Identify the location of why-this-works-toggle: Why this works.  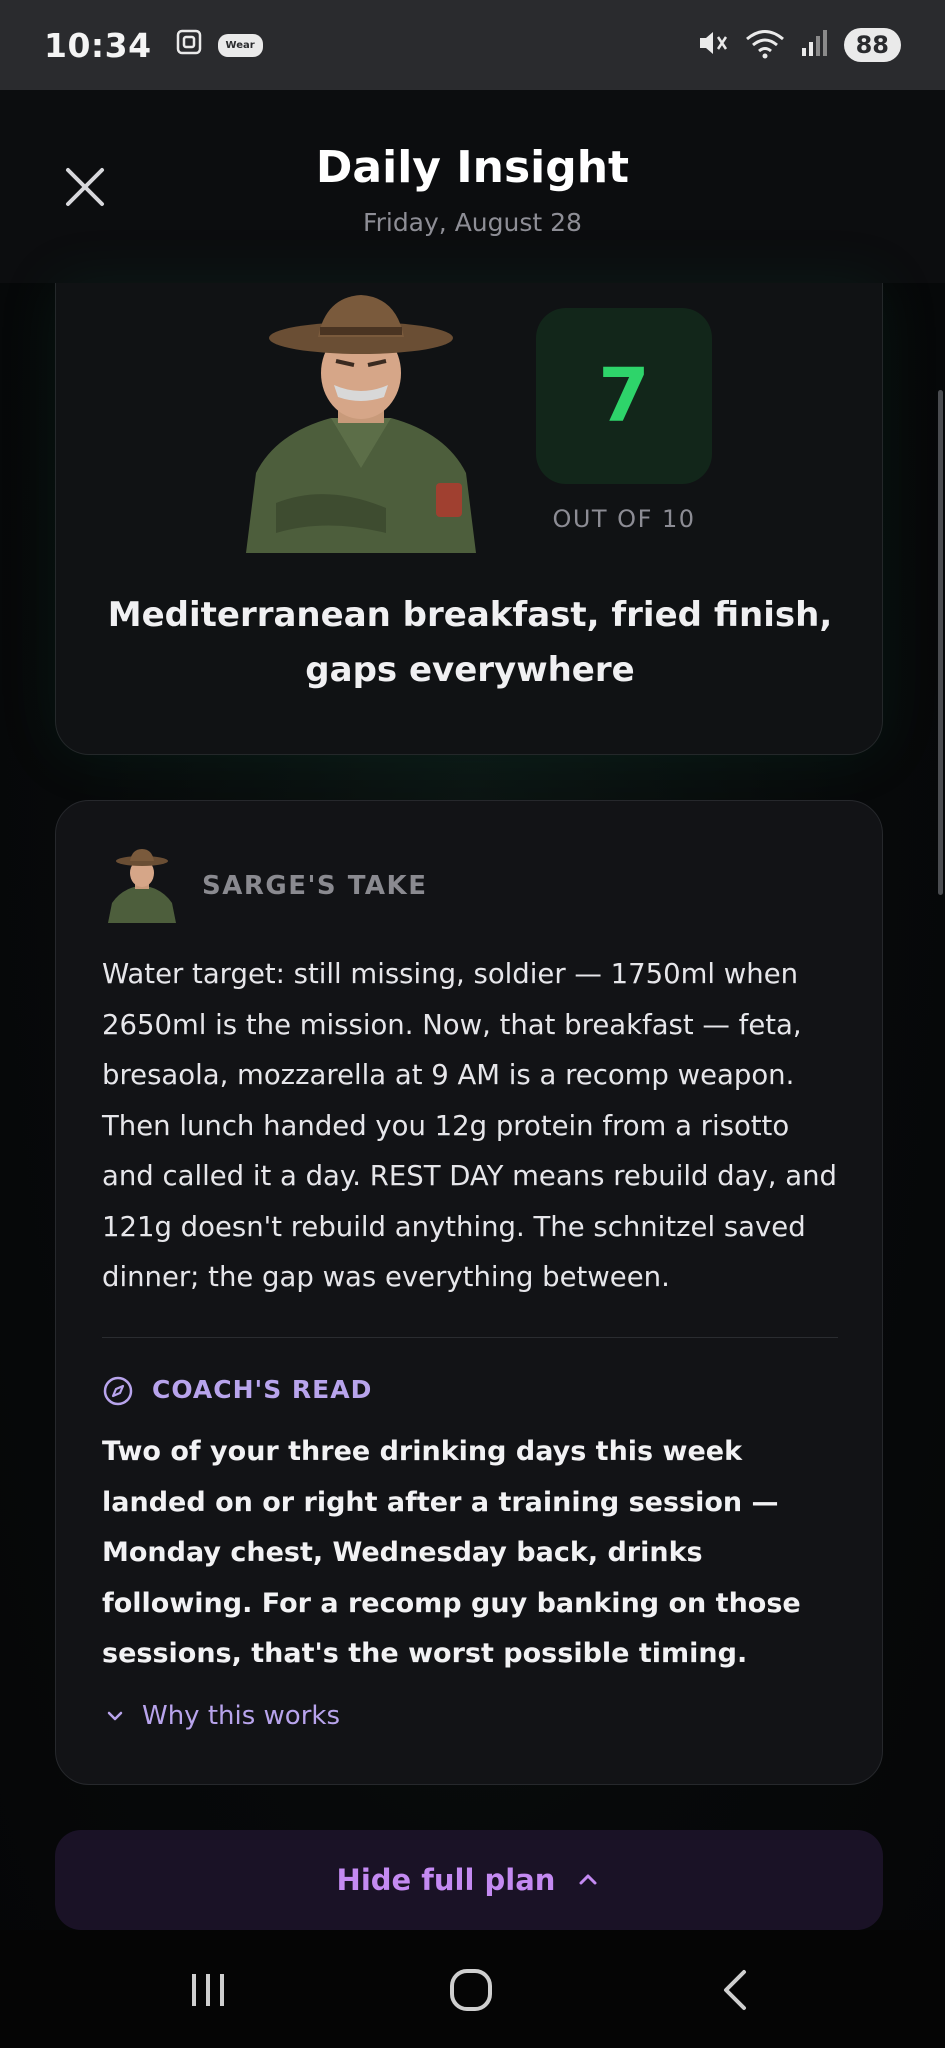
(222, 1716).